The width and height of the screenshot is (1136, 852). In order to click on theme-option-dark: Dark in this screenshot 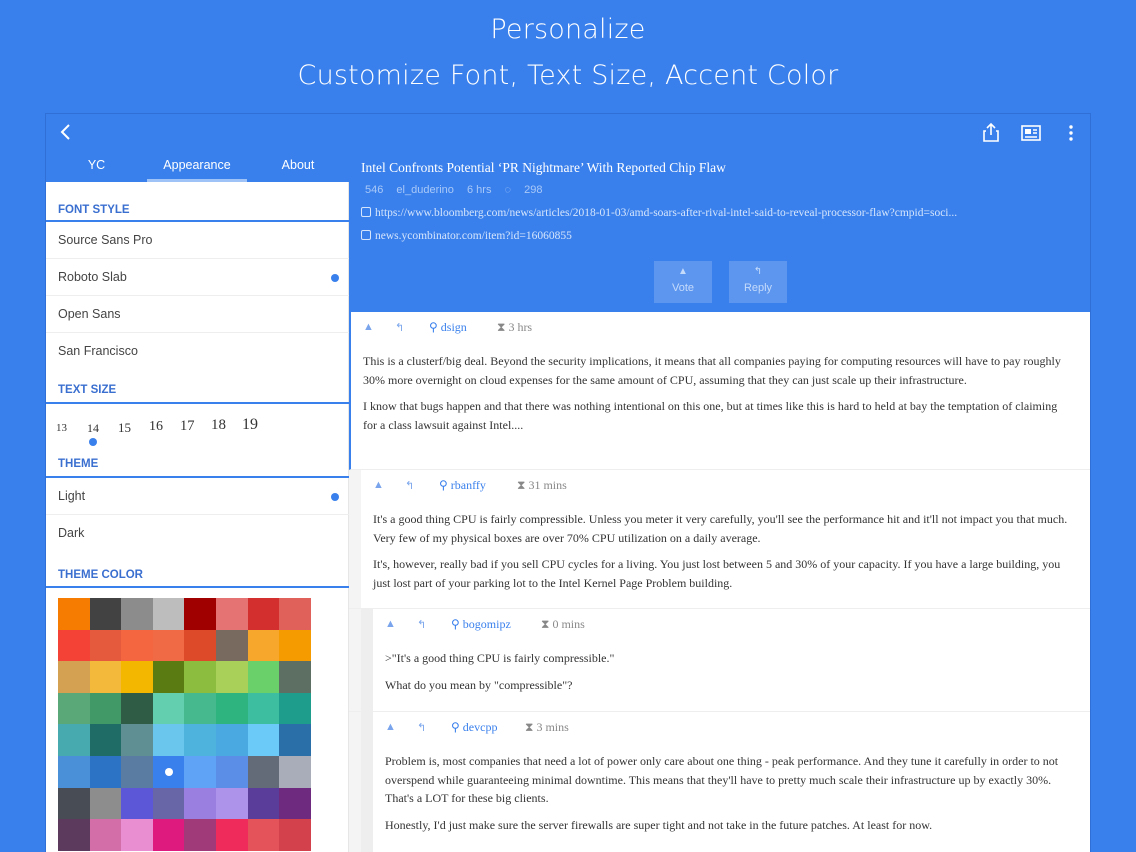, I will do `click(197, 533)`.